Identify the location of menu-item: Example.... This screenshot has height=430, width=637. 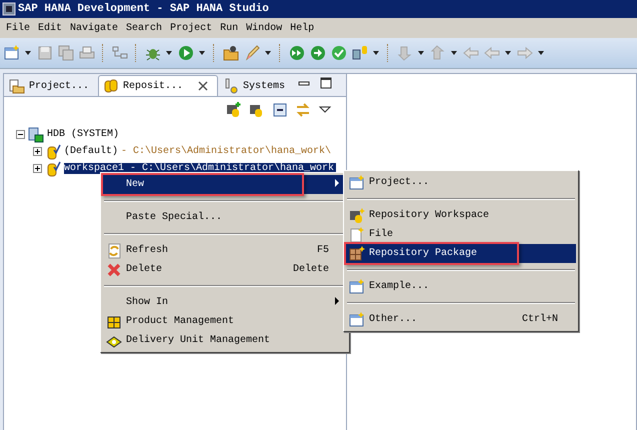
(461, 286).